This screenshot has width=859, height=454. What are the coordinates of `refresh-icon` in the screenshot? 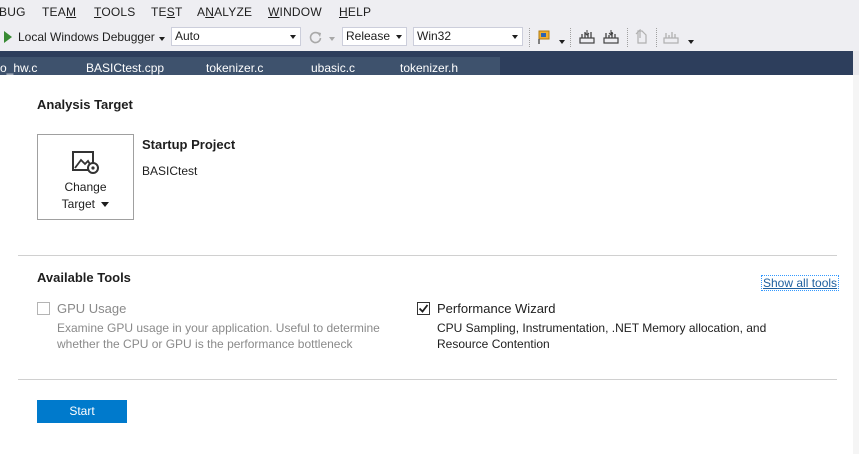 It's located at (315, 37).